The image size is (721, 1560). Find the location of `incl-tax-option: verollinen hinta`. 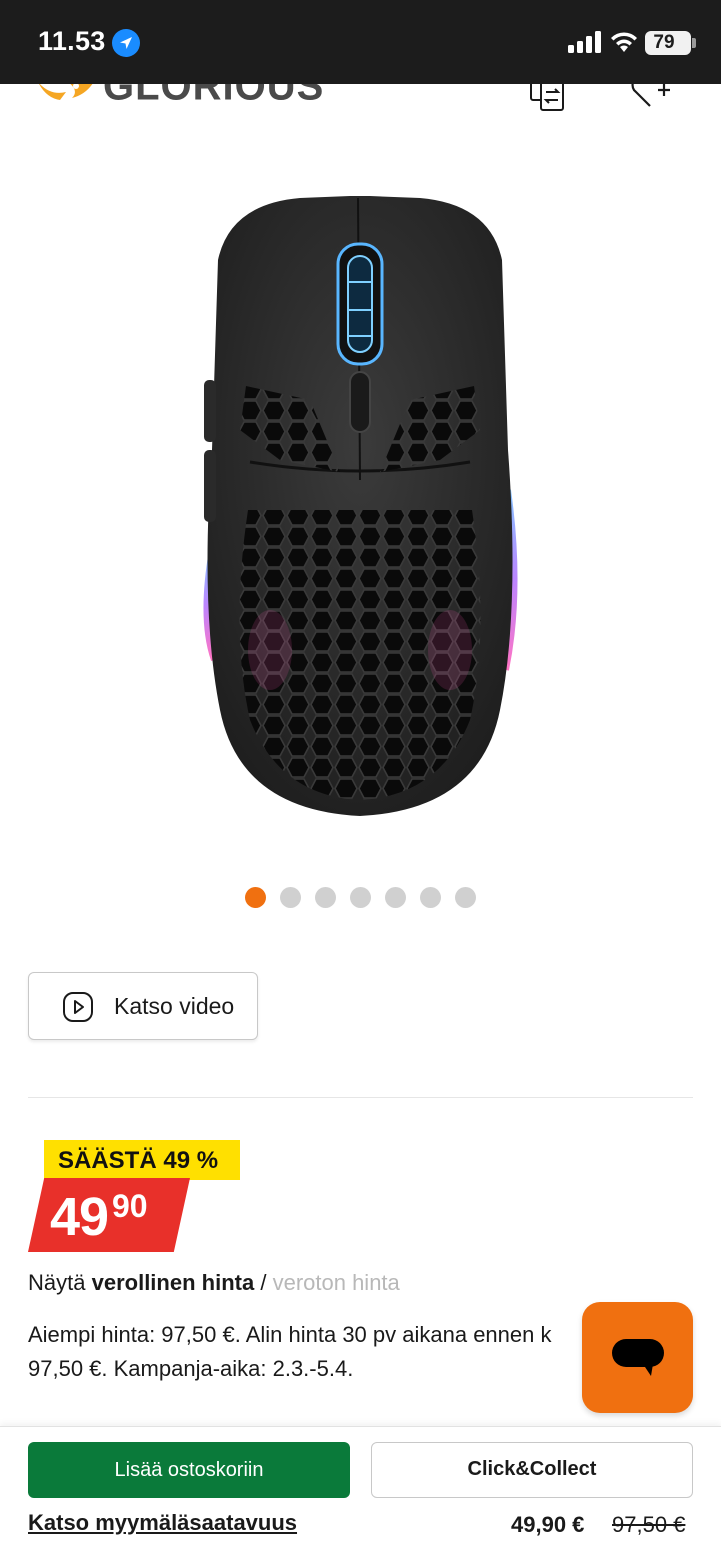

incl-tax-option: verollinen hinta is located at coordinates (173, 1282).